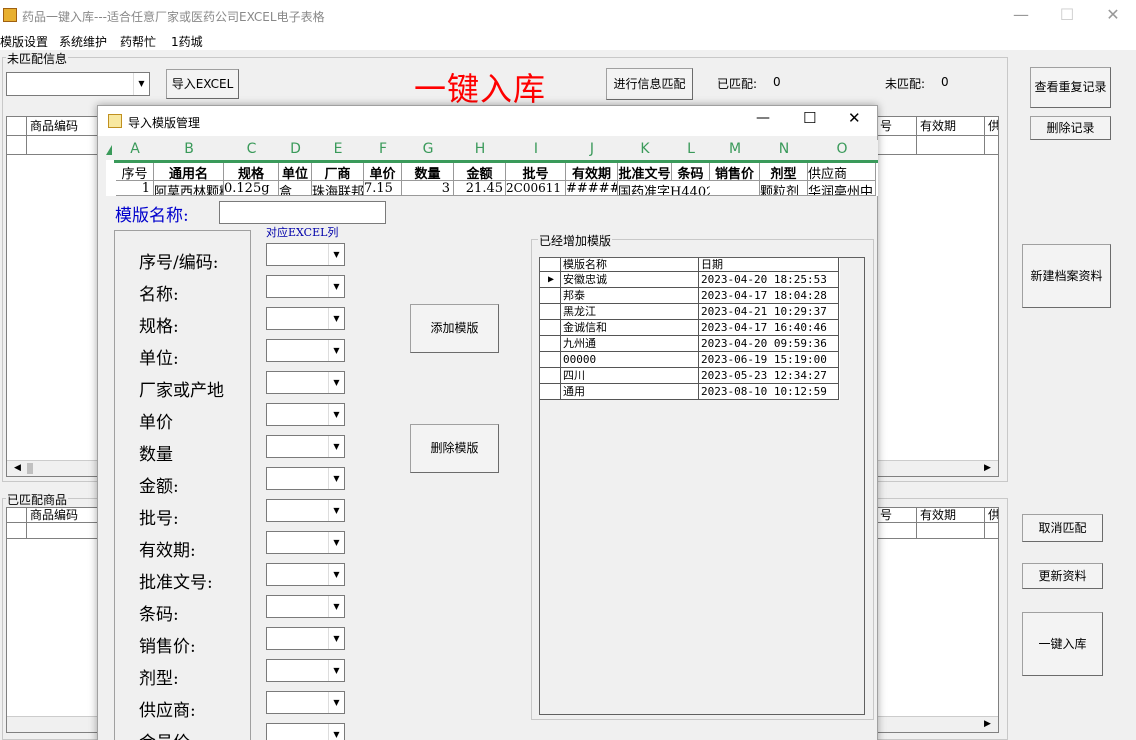 The width and height of the screenshot is (1136, 740). I want to click on excel-data-cell: 华润亳州中, so click(842, 188).